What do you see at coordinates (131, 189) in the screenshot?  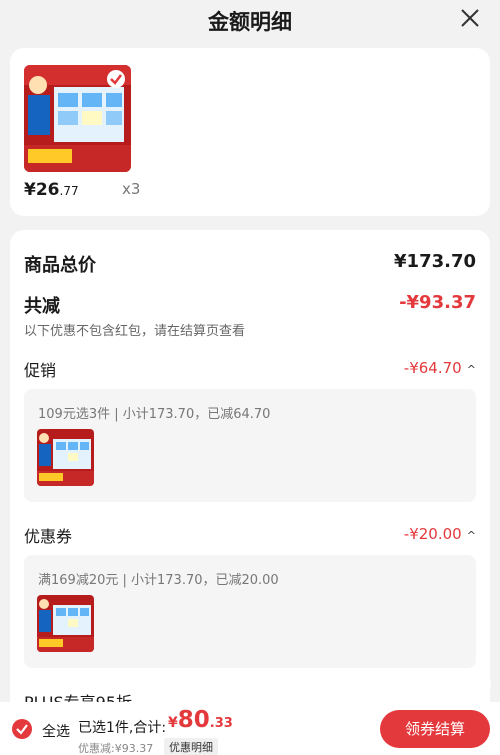 I see `product-quantity: x3` at bounding box center [131, 189].